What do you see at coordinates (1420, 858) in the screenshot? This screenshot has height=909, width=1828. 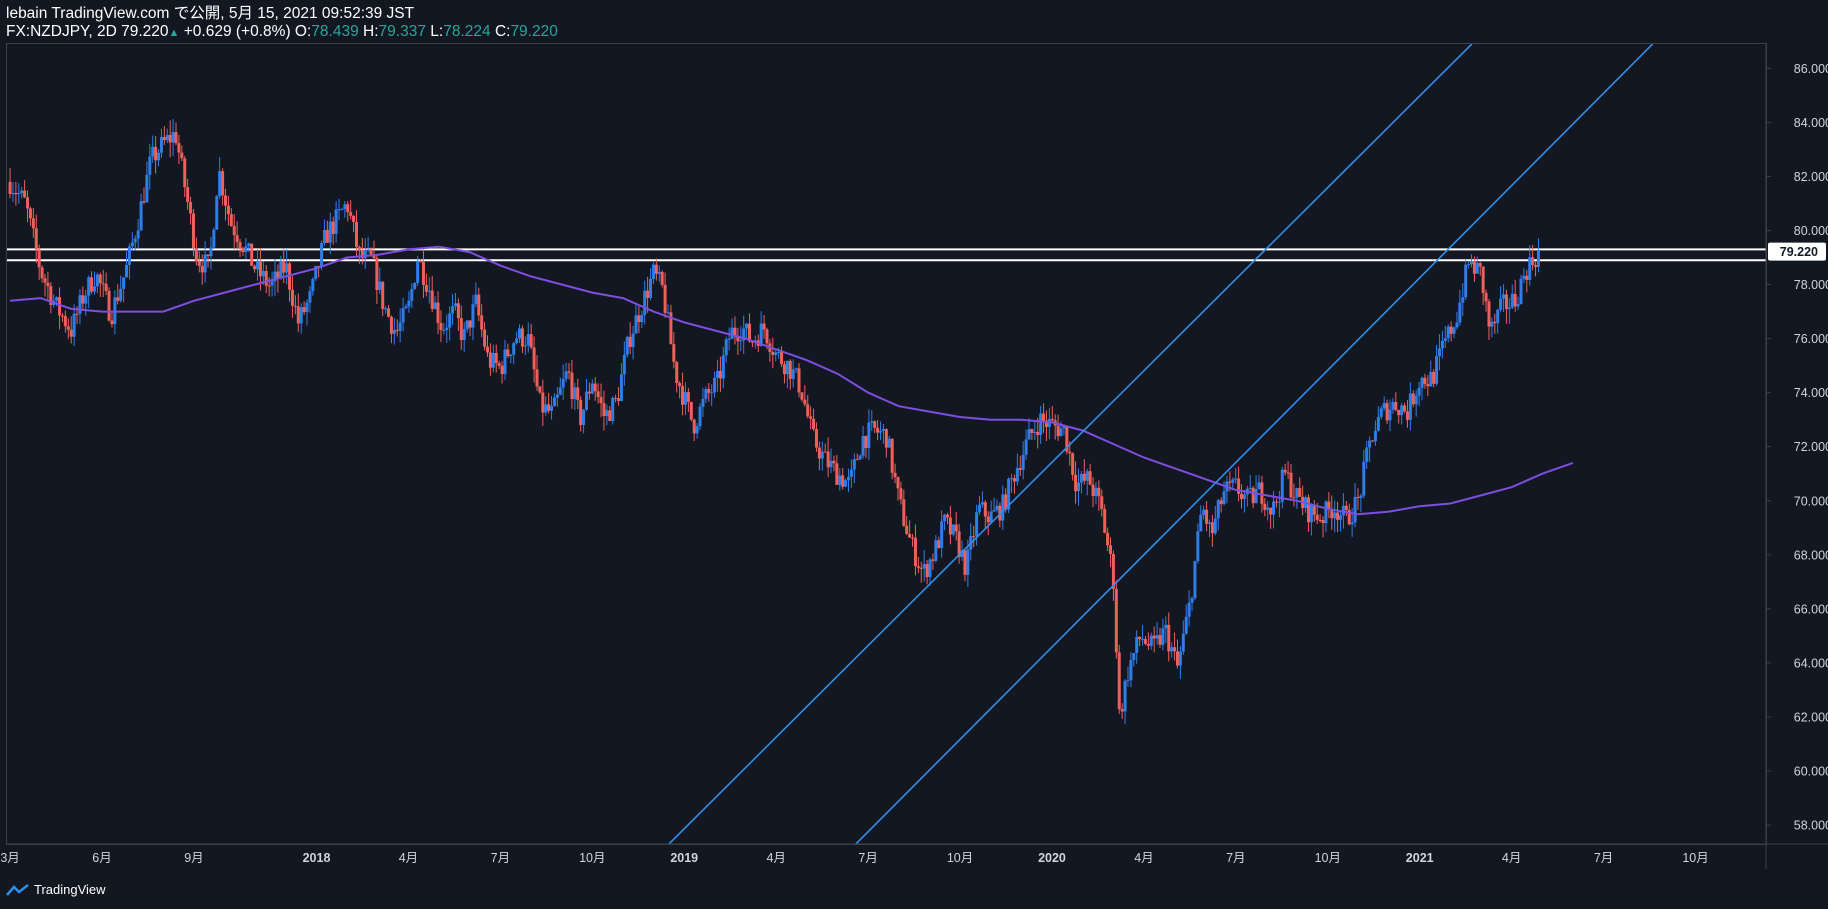 I see `x-tick-label: 2021` at bounding box center [1420, 858].